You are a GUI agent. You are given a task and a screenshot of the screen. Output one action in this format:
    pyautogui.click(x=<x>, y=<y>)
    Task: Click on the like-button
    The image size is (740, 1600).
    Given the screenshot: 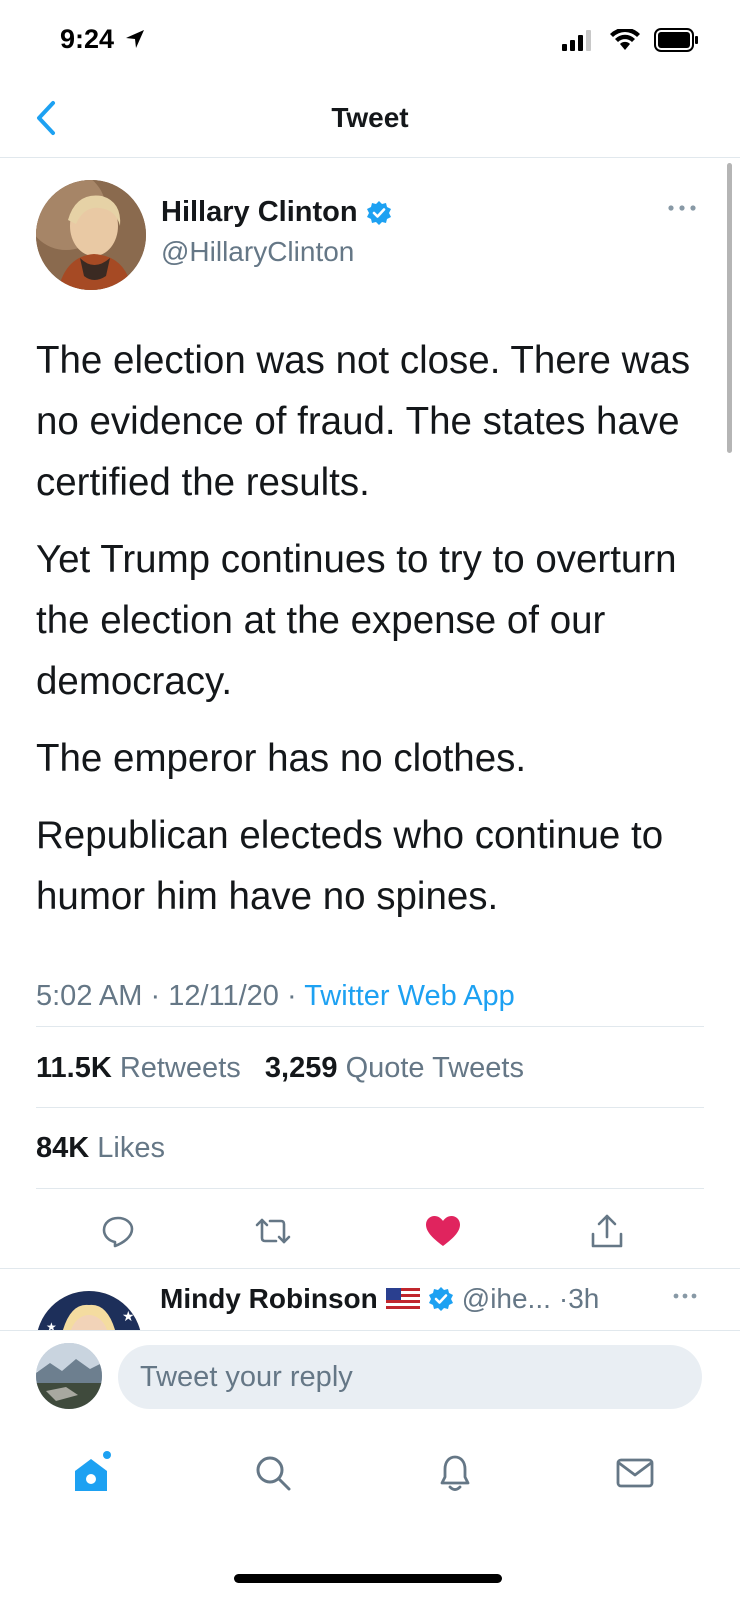 What is the action you would take?
    pyautogui.click(x=443, y=1231)
    